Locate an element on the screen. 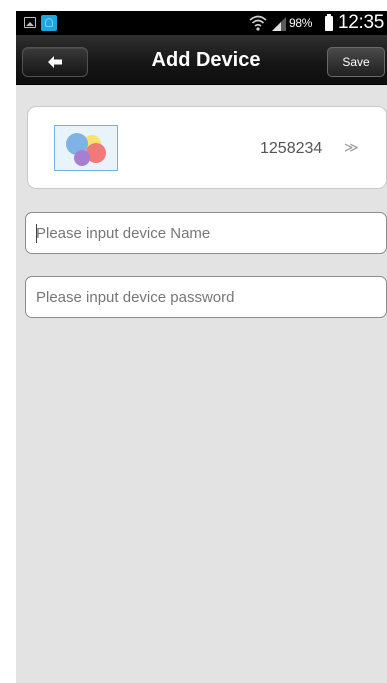 The width and height of the screenshot is (387, 683). device-id: 1258234 is located at coordinates (291, 148).